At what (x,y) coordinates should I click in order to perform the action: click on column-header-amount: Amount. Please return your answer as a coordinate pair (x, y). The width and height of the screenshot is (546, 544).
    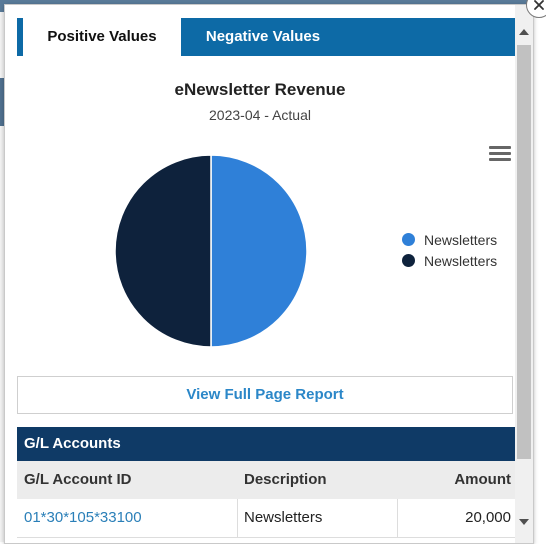
    Looking at the image, I should click on (482, 480).